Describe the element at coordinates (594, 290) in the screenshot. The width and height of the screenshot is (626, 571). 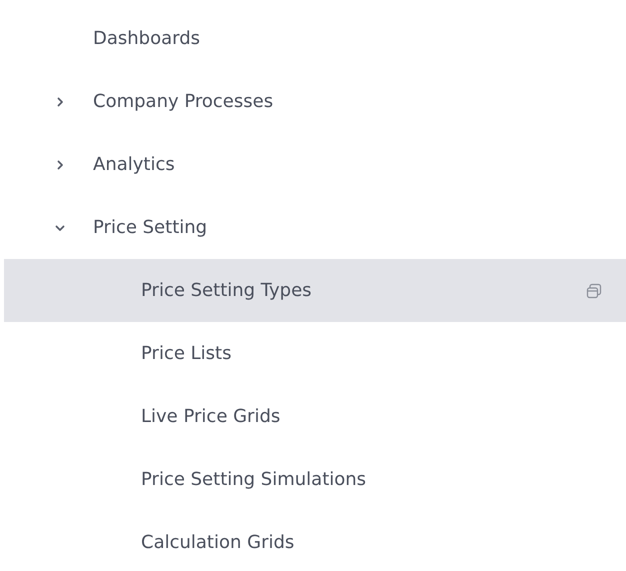
I see `windows-icon` at that location.